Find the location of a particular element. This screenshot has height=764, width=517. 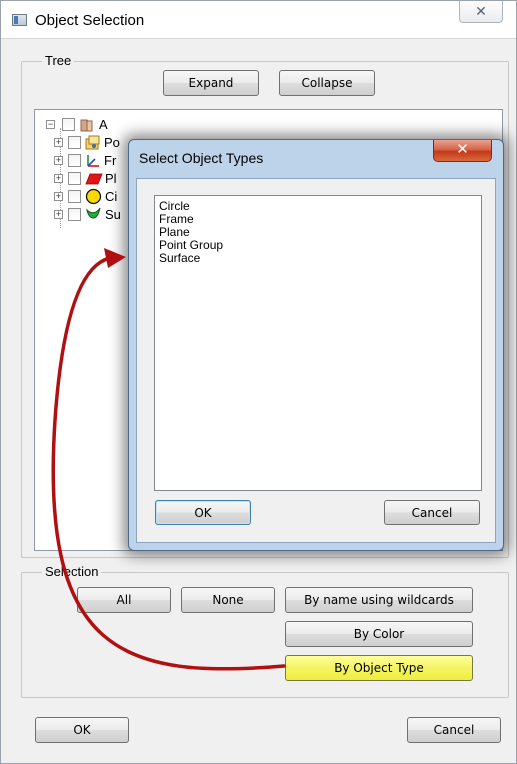

select-by-color-button: By Color is located at coordinates (379, 634).